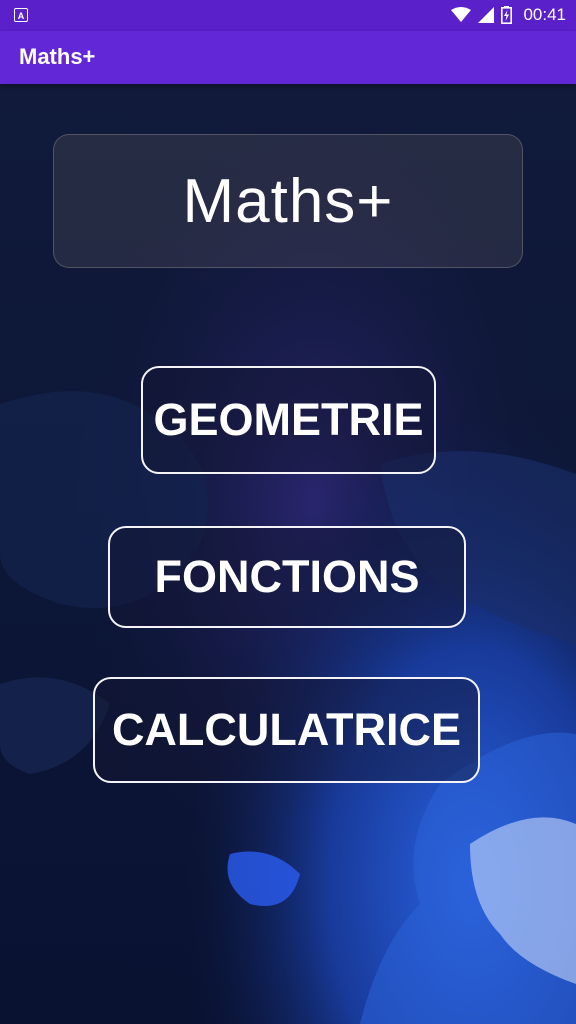 This screenshot has width=576, height=1024. Describe the element at coordinates (287, 577) in the screenshot. I see `fonctions-button: FONCTIONS` at that location.